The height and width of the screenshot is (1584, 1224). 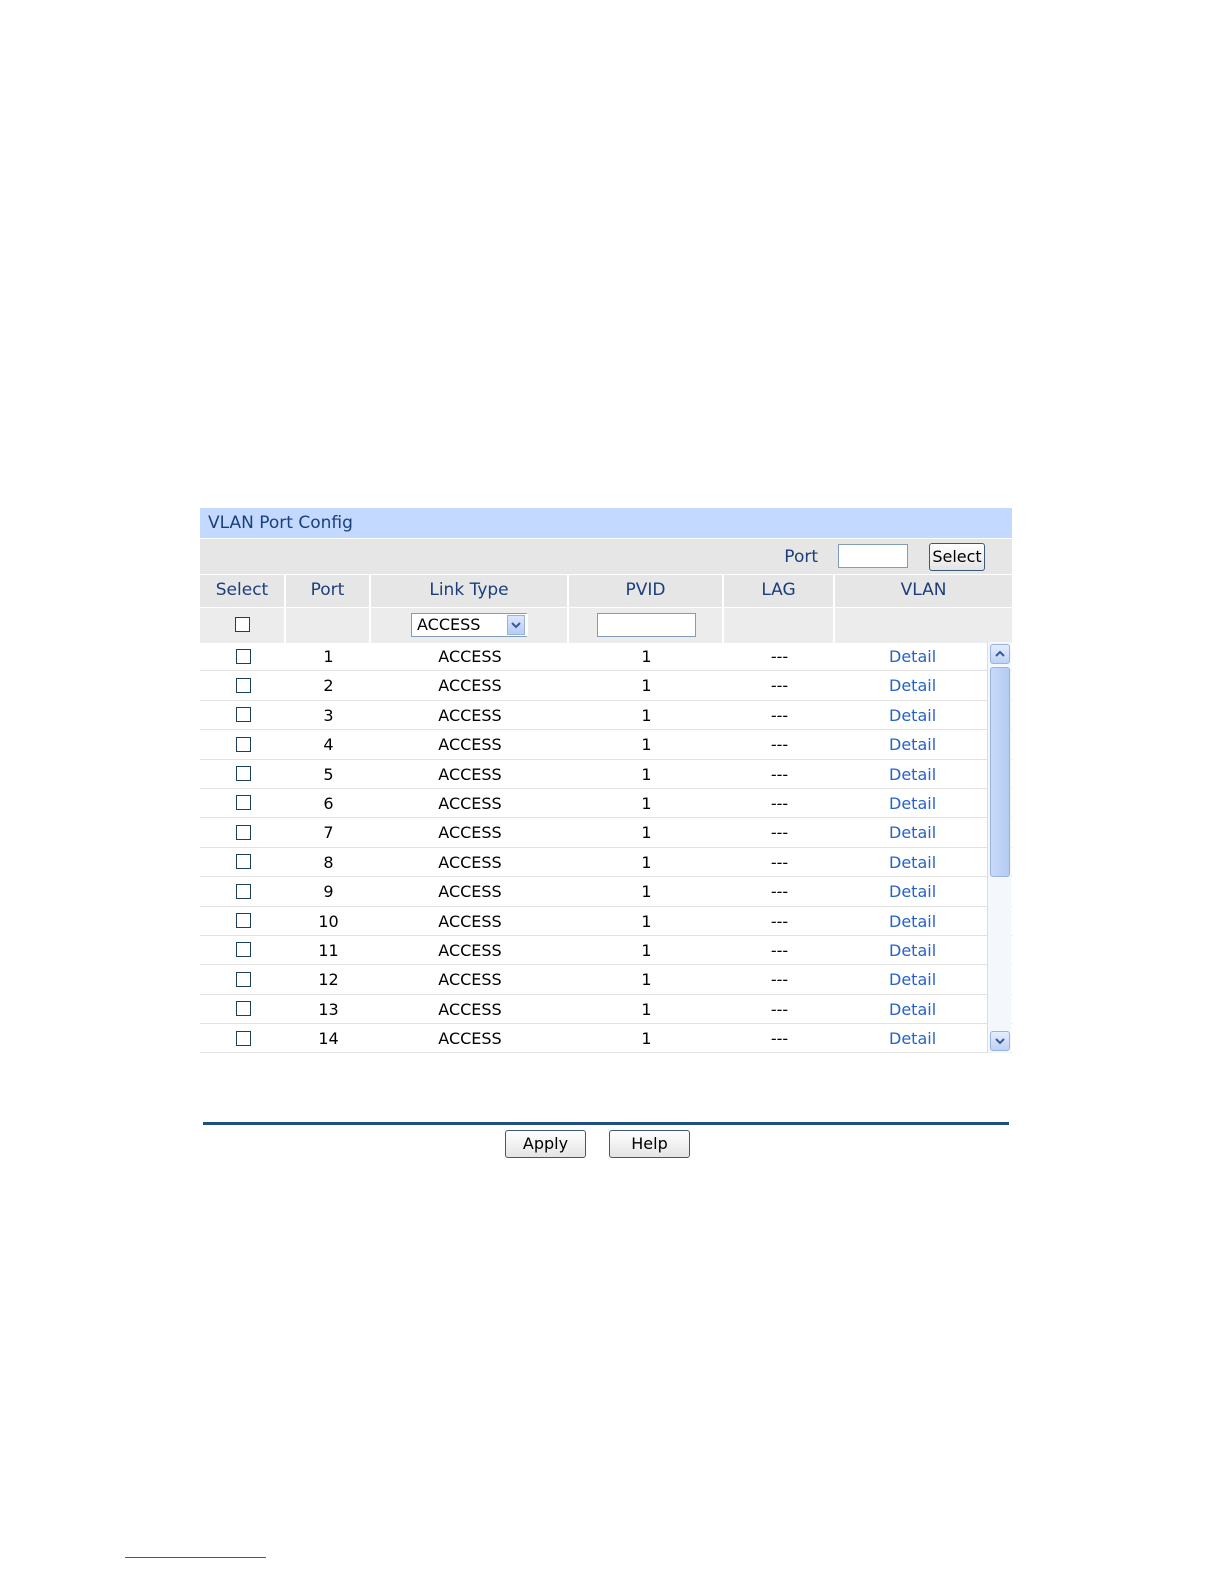 What do you see at coordinates (649, 1144) in the screenshot?
I see `help-button: Help` at bounding box center [649, 1144].